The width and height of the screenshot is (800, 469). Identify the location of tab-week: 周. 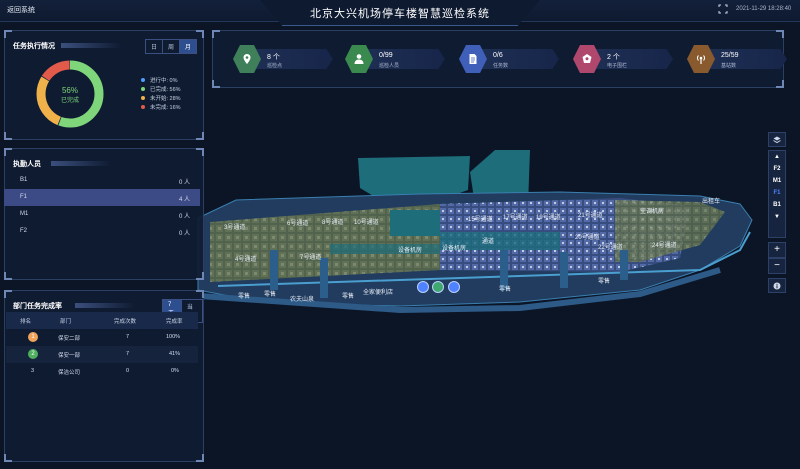
(172, 46).